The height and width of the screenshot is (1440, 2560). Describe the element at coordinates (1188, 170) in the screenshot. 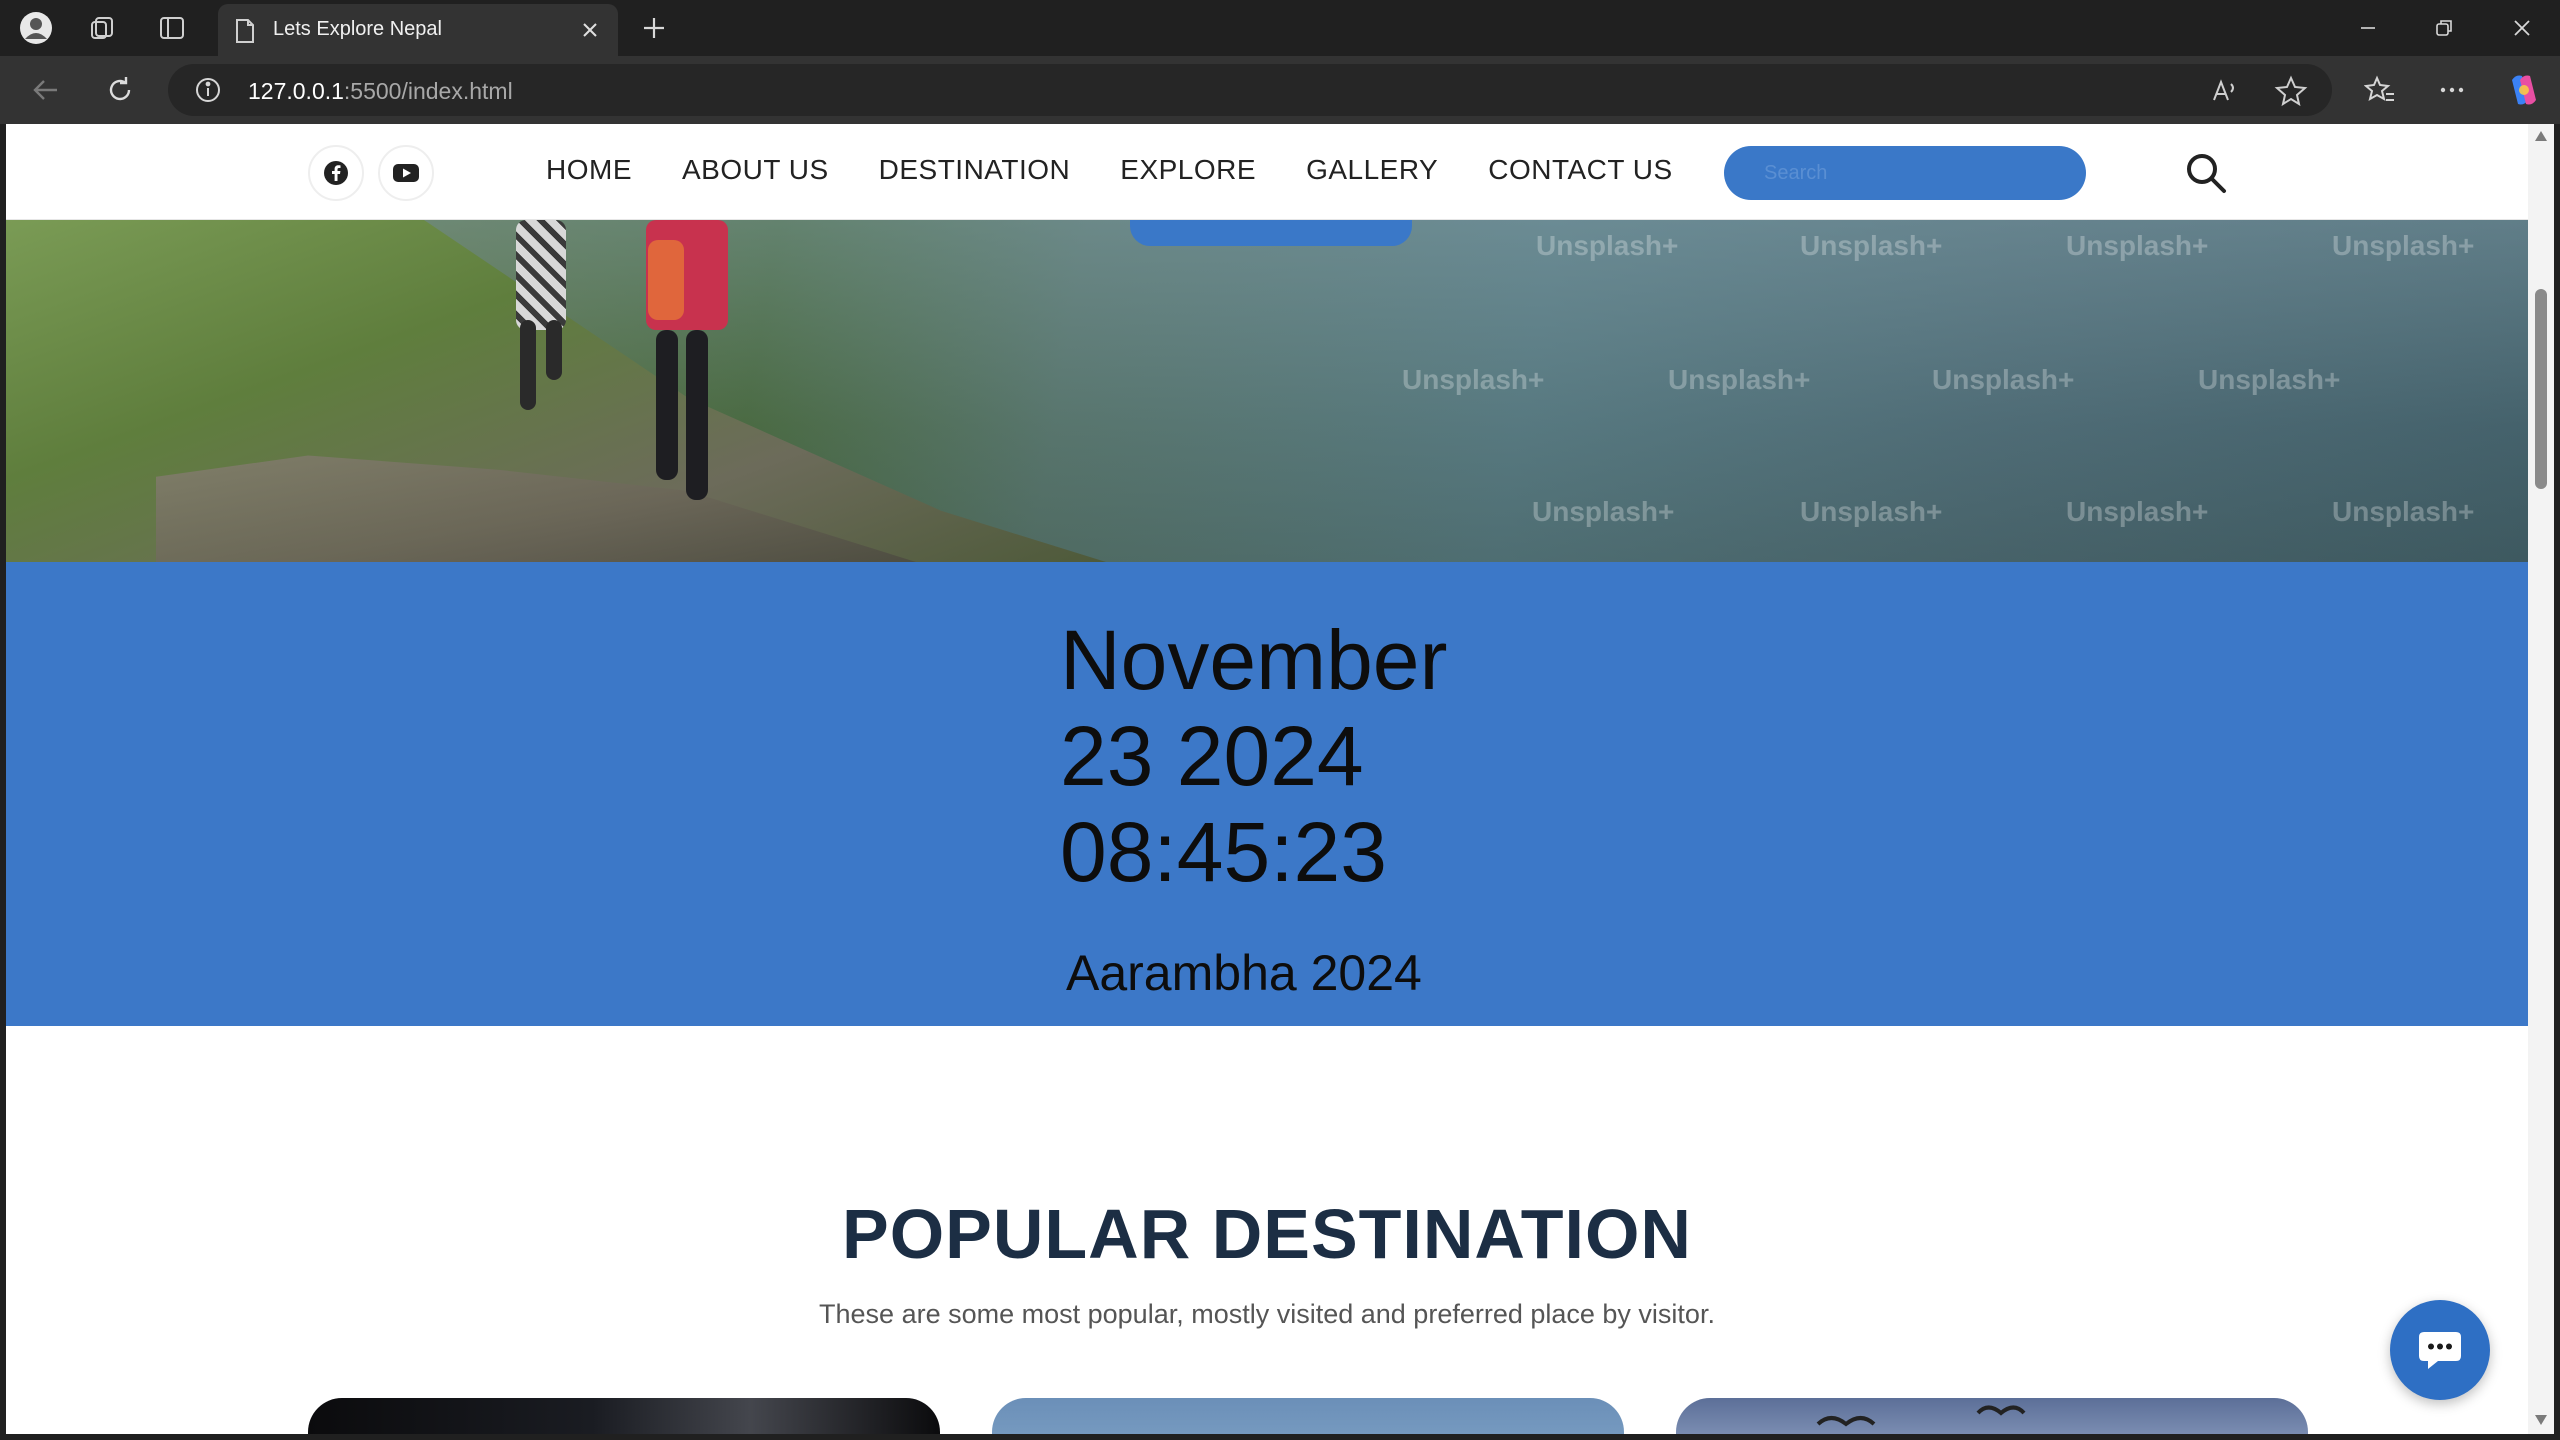

I see `nav-explore: EXPLORE` at that location.